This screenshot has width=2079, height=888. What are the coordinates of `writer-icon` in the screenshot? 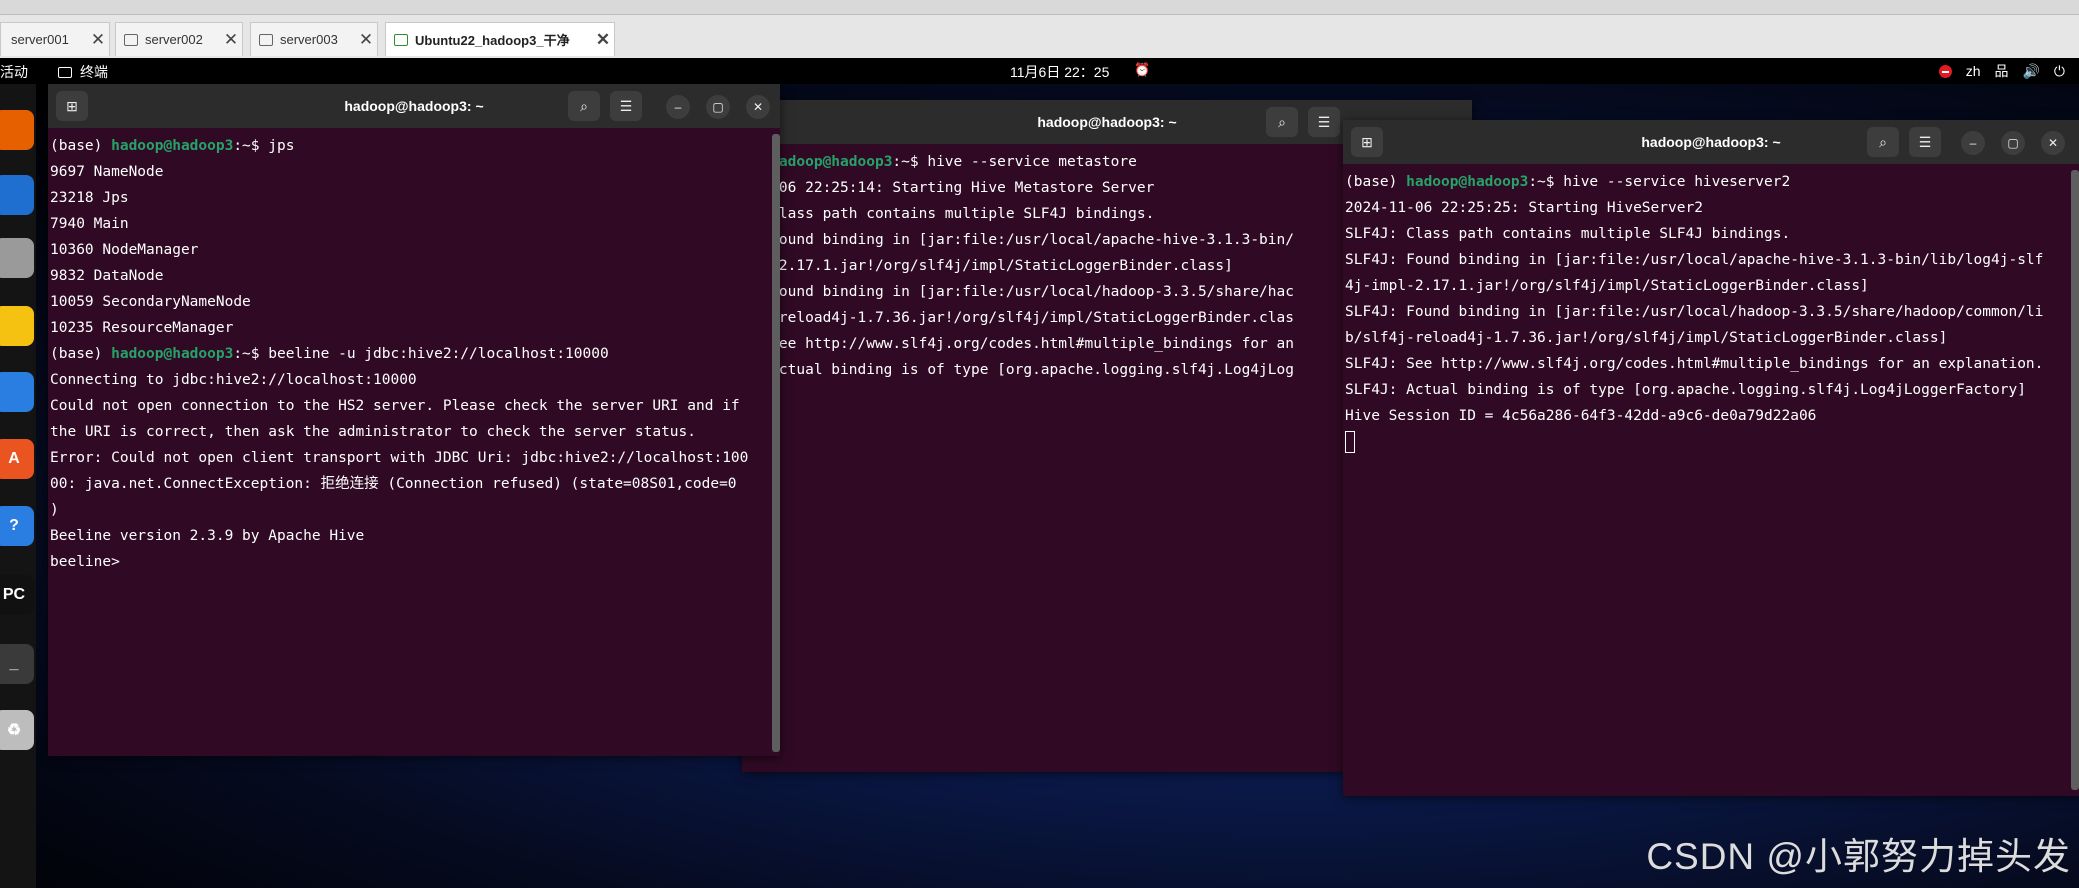 It's located at (17, 392).